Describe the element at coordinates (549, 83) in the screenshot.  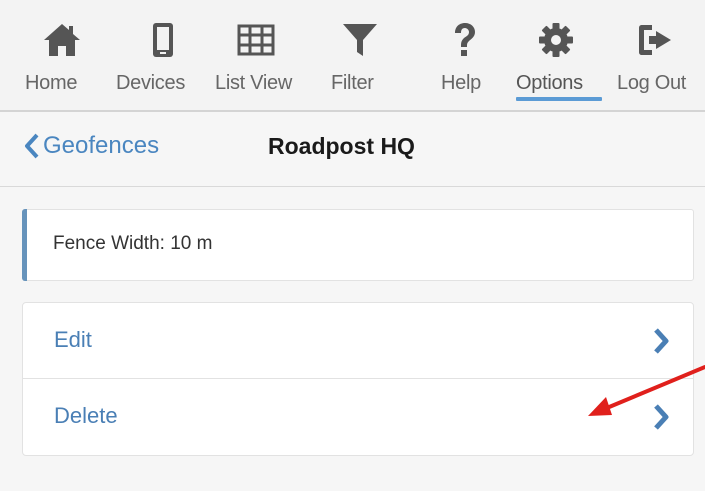
I see `toolbar-label-options: Options` at that location.